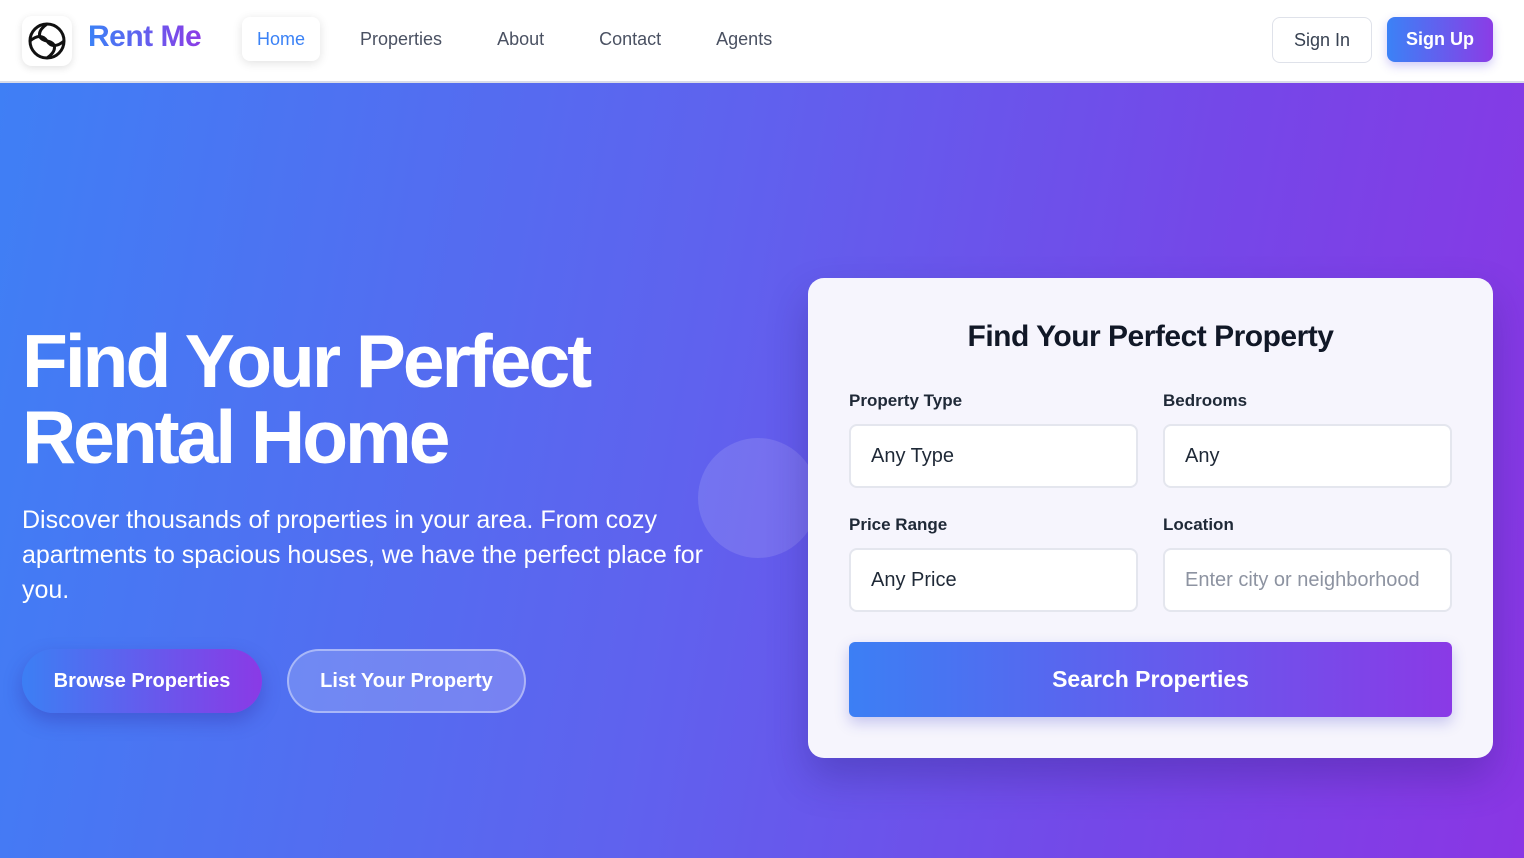 The width and height of the screenshot is (1524, 858). What do you see at coordinates (520, 39) in the screenshot?
I see `nav-about: About` at bounding box center [520, 39].